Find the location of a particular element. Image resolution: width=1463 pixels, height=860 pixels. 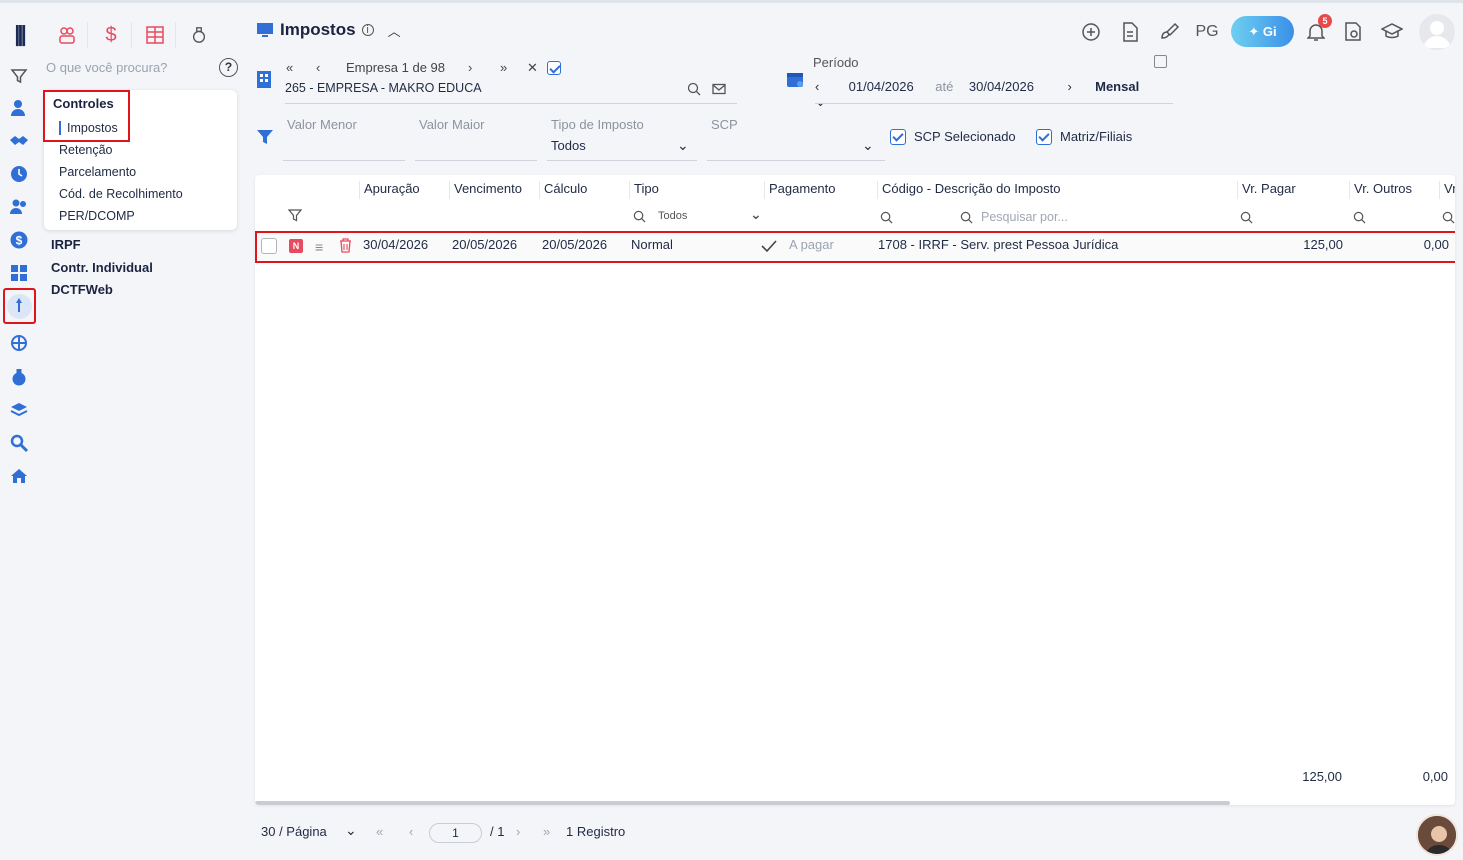

user-avatar is located at coordinates (1437, 32).